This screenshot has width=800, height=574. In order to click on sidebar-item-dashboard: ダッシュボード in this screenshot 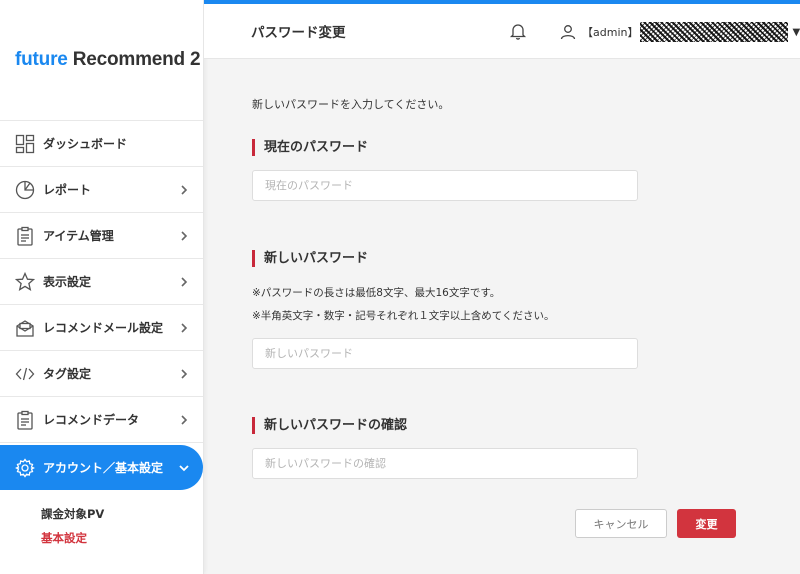, I will do `click(101, 144)`.